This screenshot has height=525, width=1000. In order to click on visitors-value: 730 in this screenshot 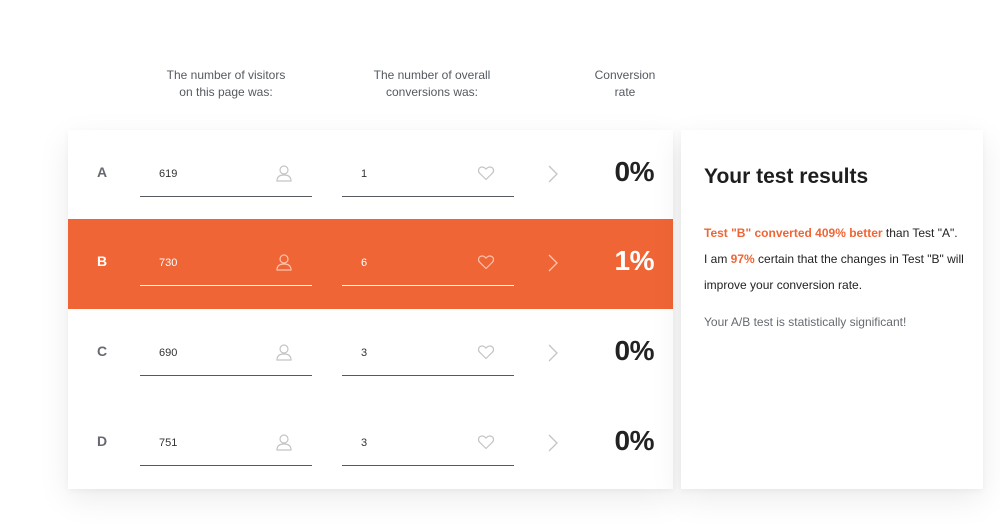, I will do `click(168, 263)`.